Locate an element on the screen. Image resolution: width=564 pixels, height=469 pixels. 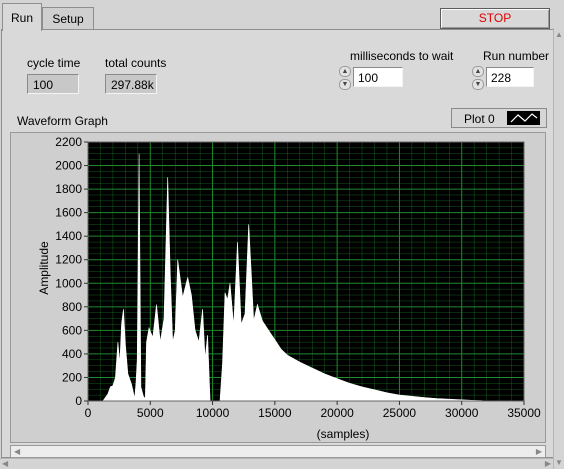
run-number-input: 228 is located at coordinates (510, 77).